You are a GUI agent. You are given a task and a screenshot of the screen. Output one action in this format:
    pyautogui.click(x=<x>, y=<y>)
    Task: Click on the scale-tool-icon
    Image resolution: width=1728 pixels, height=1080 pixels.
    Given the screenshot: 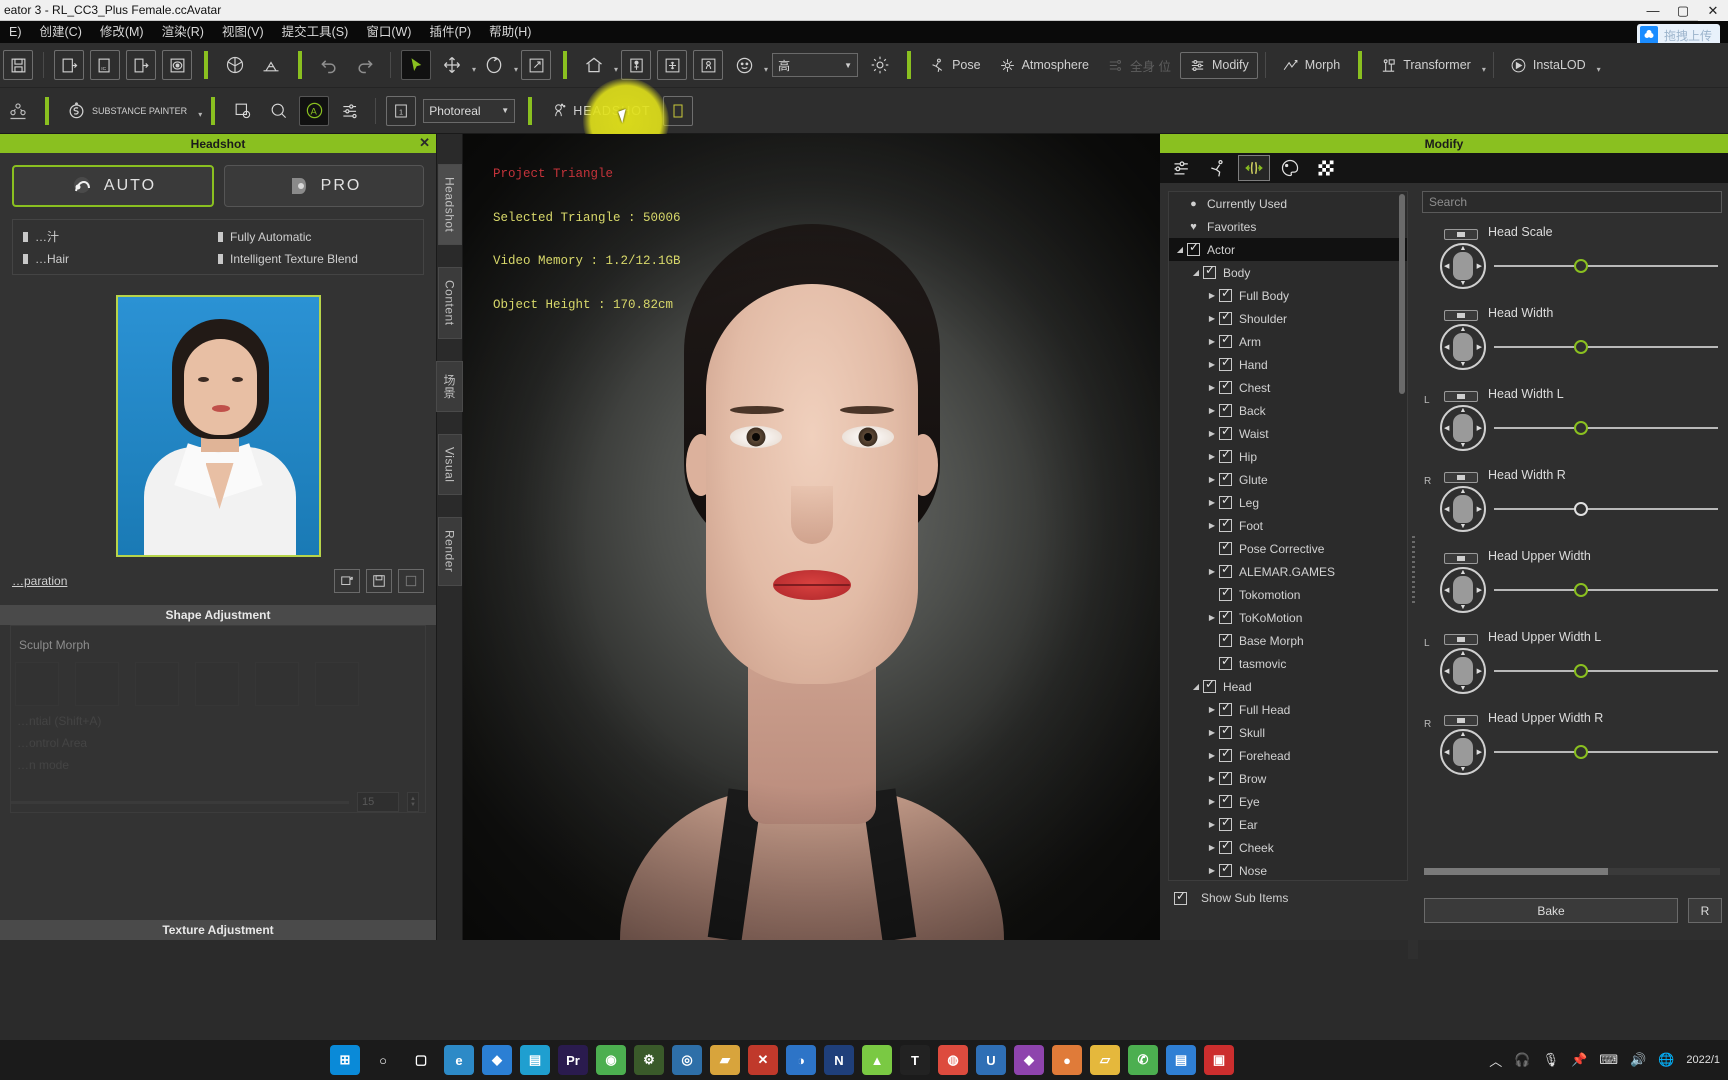 What is the action you would take?
    pyautogui.click(x=536, y=65)
    